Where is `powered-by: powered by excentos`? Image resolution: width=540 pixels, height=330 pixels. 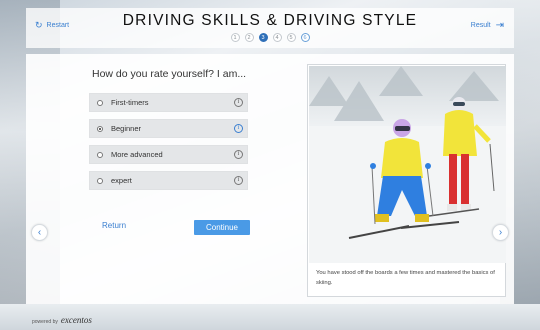
powered-by: powered by excentos is located at coordinates (62, 320).